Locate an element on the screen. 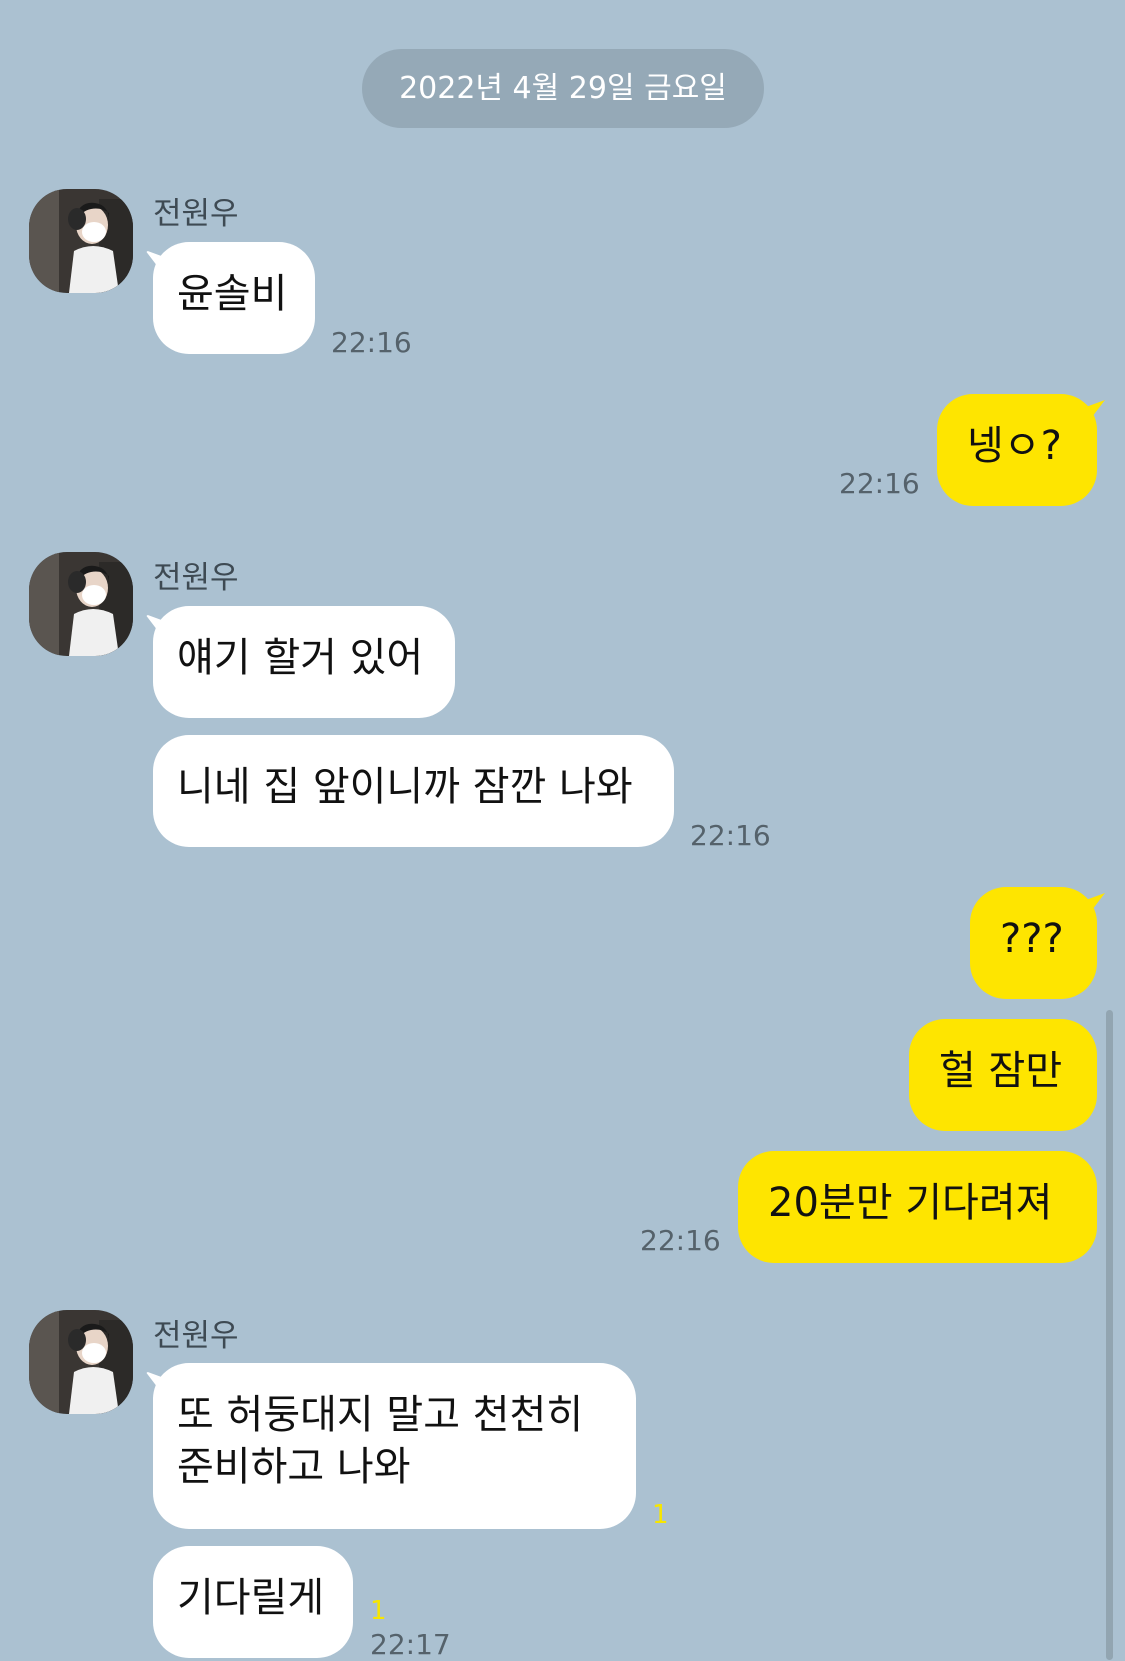 This screenshot has height=1661, width=1125. incoming-message-bubble: 기다릴게 is located at coordinates (253, 1602).